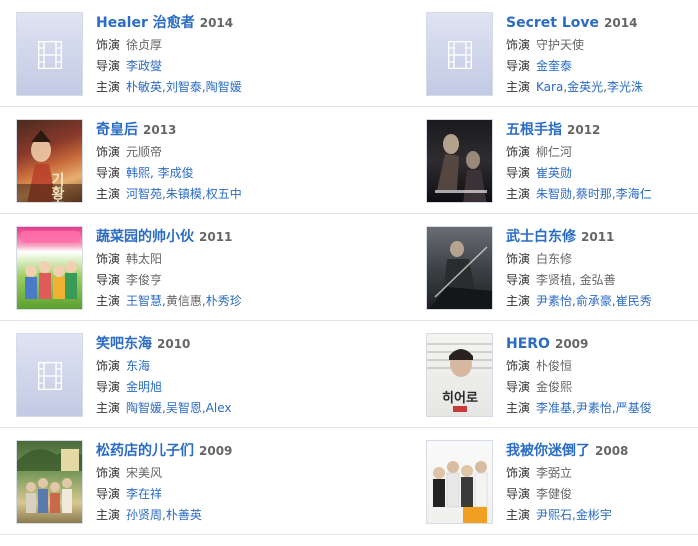 This screenshot has width=698, height=546. I want to click on drama-title-link: 五根手指, so click(534, 130).